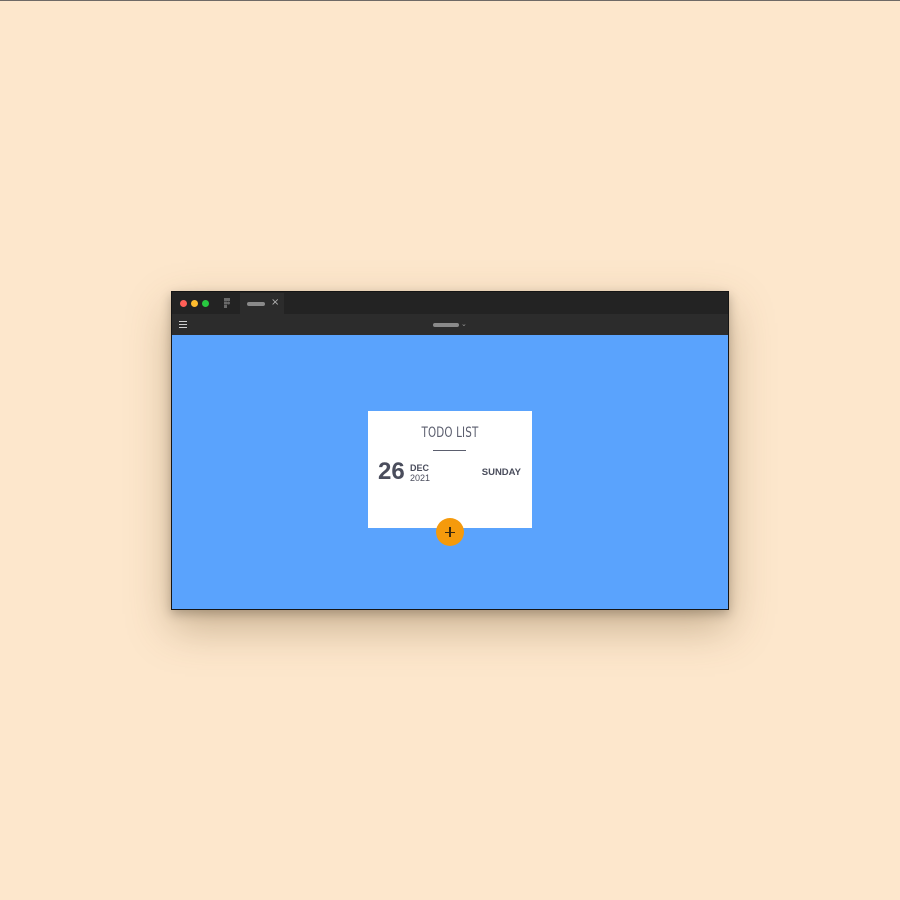  What do you see at coordinates (501, 472) in the screenshot?
I see `date-weekday: SUNDAY` at bounding box center [501, 472].